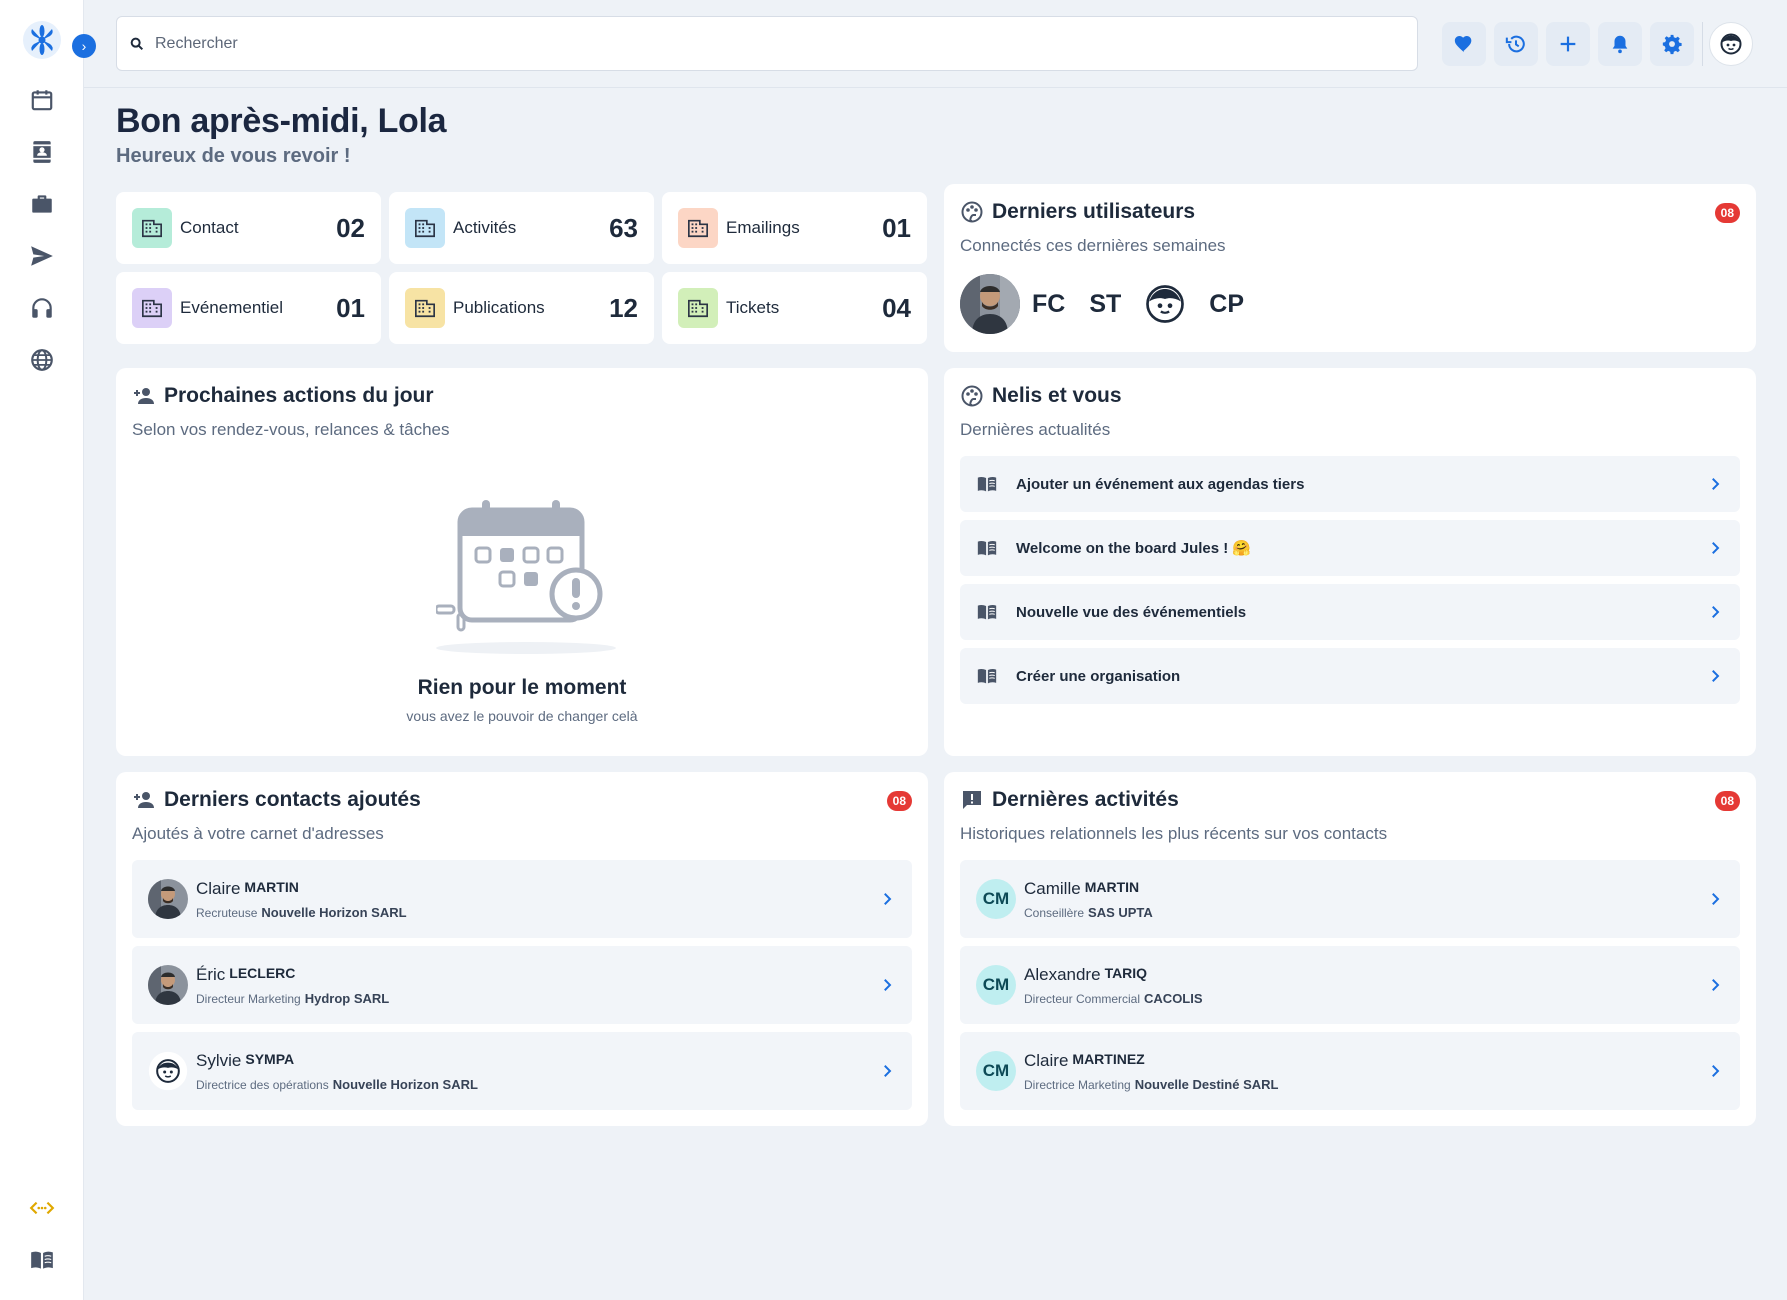 The image size is (1787, 1300). I want to click on contact-meta: Directeur Marketing Hydrop SARL, so click(537, 998).